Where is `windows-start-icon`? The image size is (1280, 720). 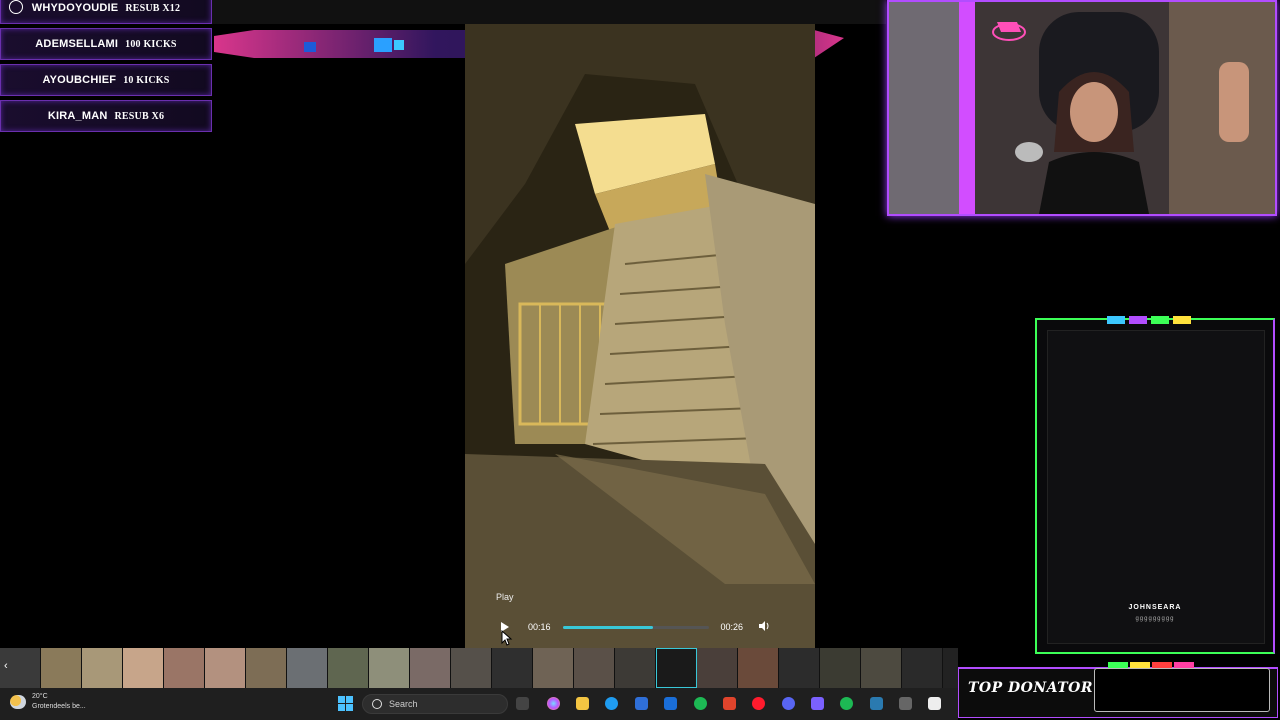
windows-start-icon is located at coordinates (345, 703).